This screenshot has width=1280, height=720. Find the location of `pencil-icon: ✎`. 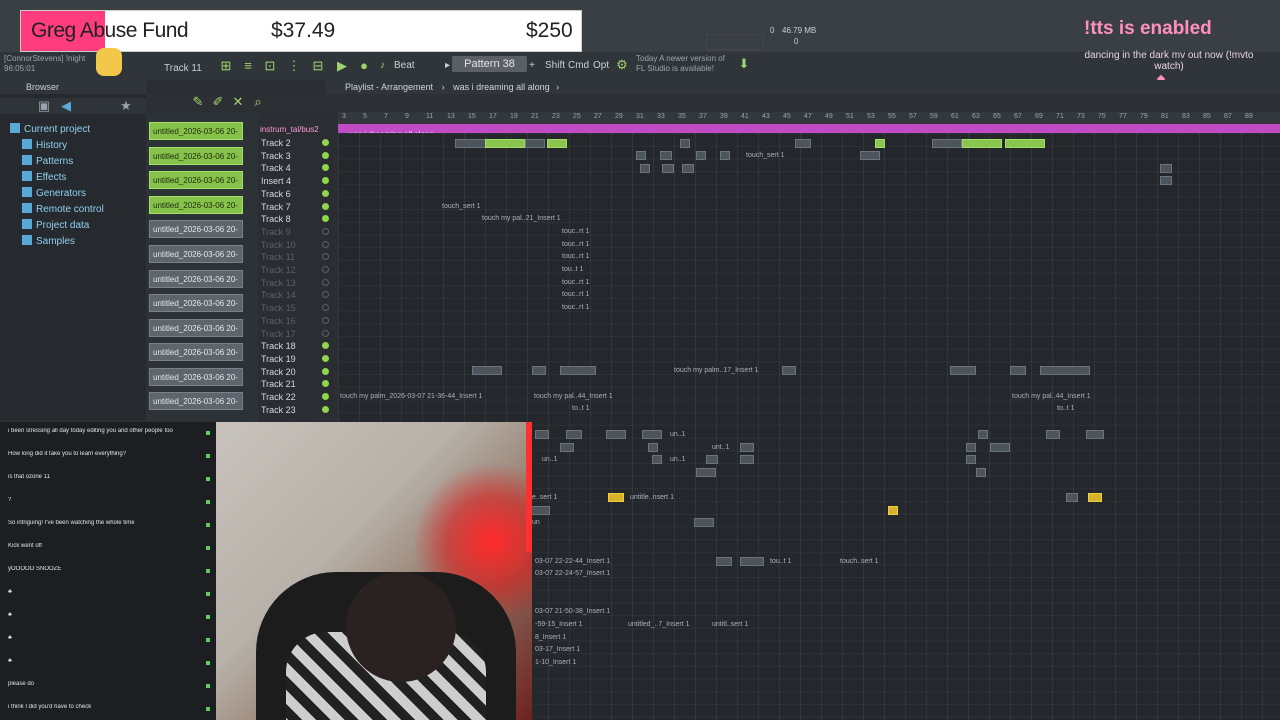

pencil-icon: ✎ is located at coordinates (198, 102).